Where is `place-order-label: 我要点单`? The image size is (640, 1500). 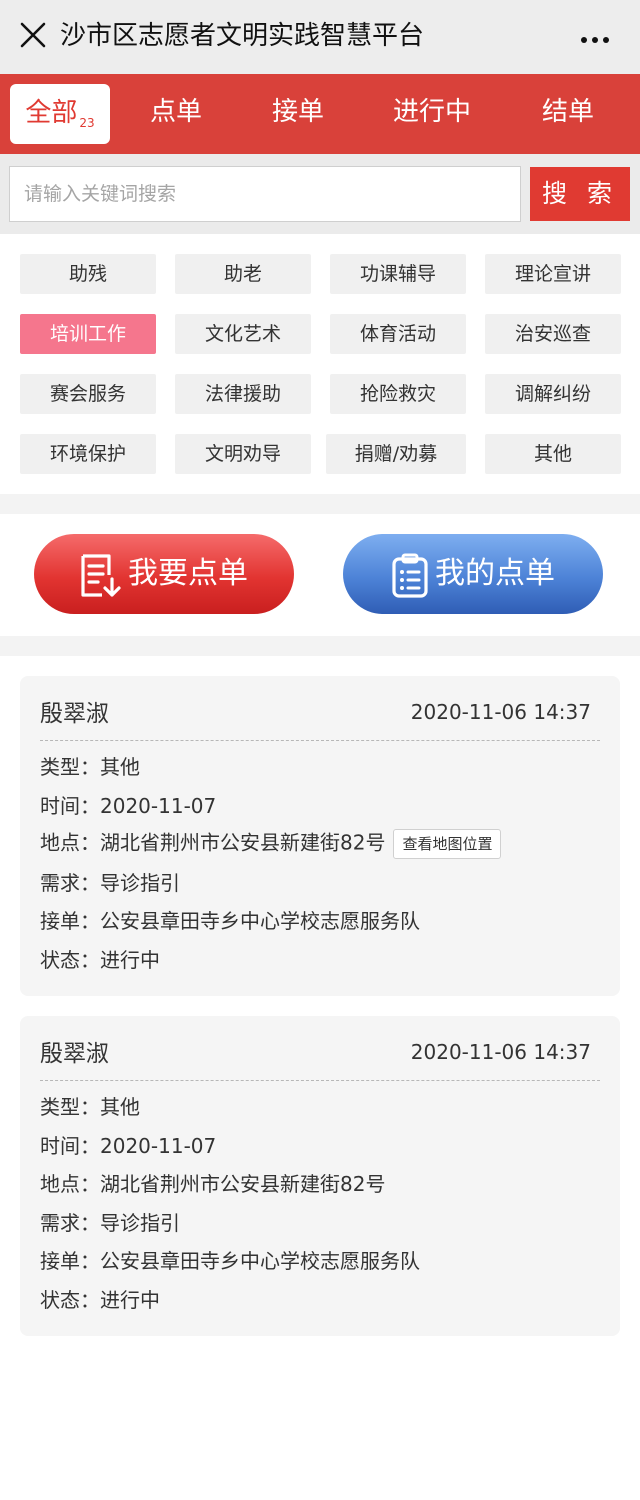
place-order-label: 我要点单 is located at coordinates (188, 573).